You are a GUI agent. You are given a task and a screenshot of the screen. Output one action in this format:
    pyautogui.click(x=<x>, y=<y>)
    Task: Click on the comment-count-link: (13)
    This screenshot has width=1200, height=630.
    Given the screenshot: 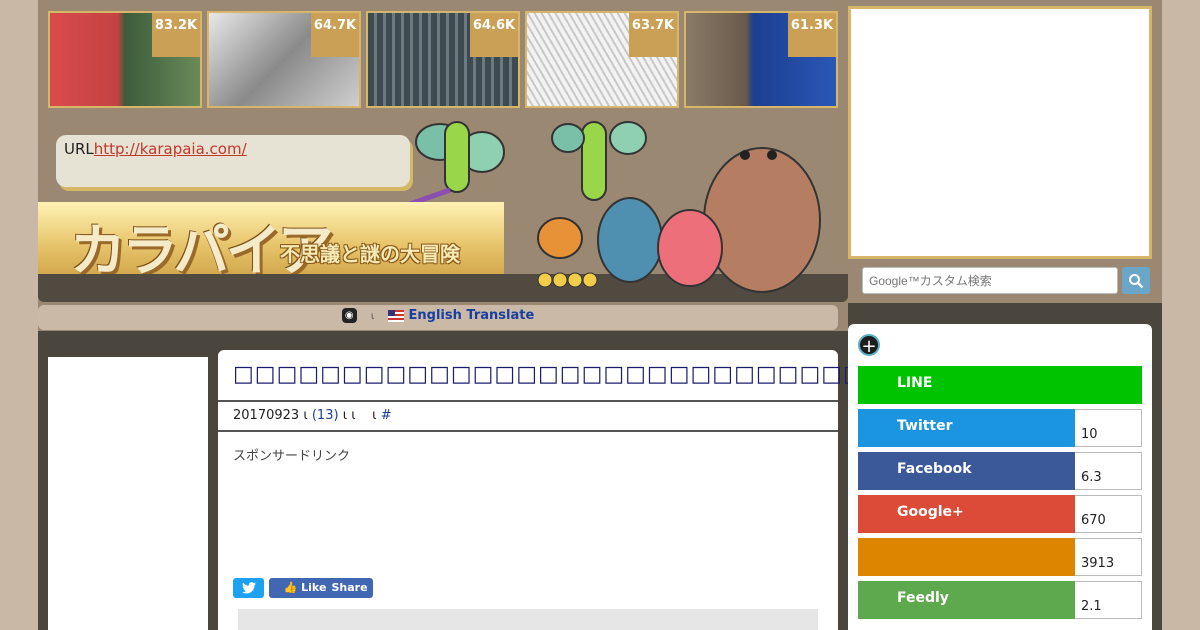 What is the action you would take?
    pyautogui.click(x=325, y=415)
    